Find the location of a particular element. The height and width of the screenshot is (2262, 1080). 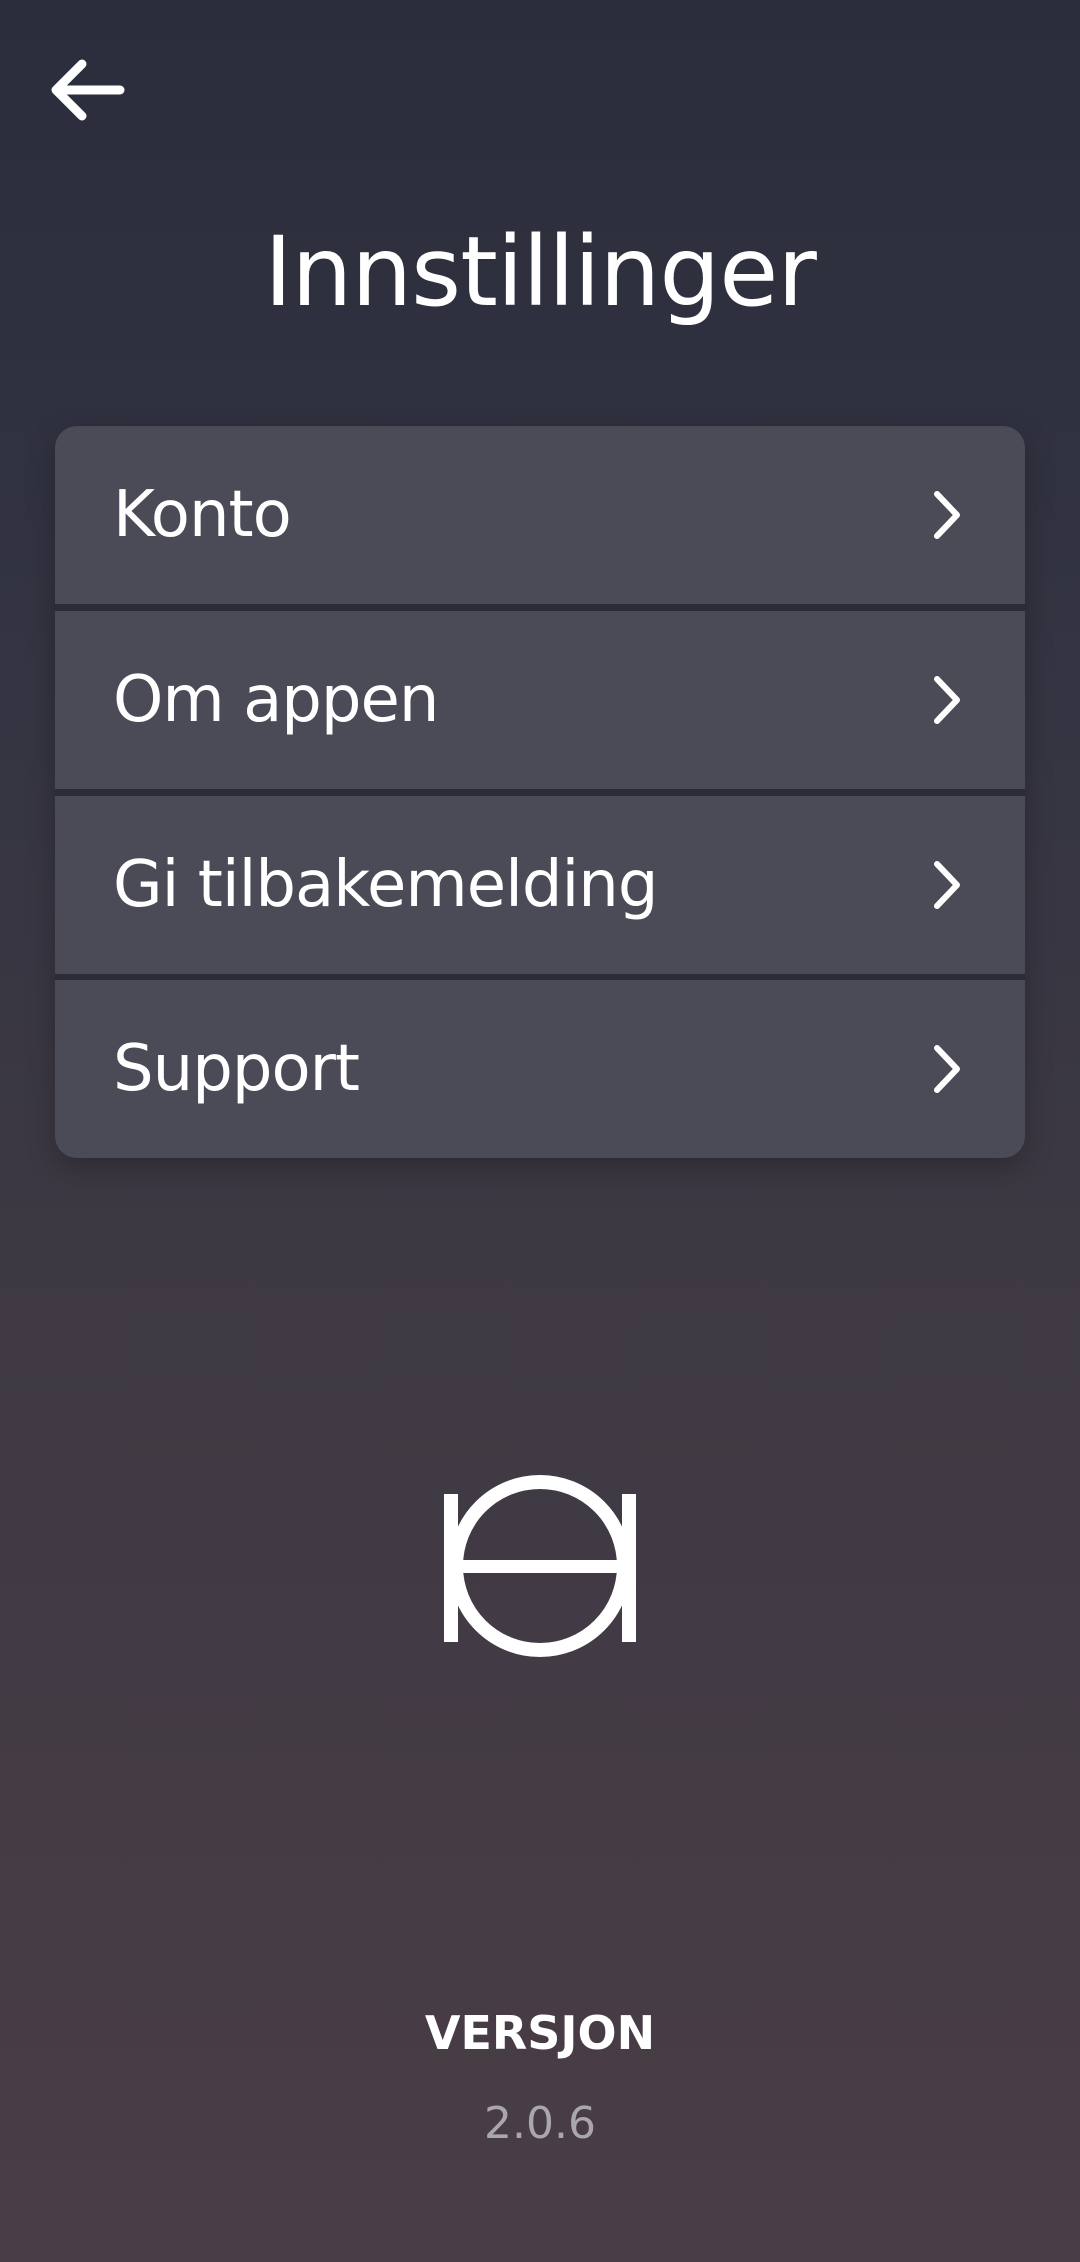

menu-item-konto: Konto is located at coordinates (540, 515).